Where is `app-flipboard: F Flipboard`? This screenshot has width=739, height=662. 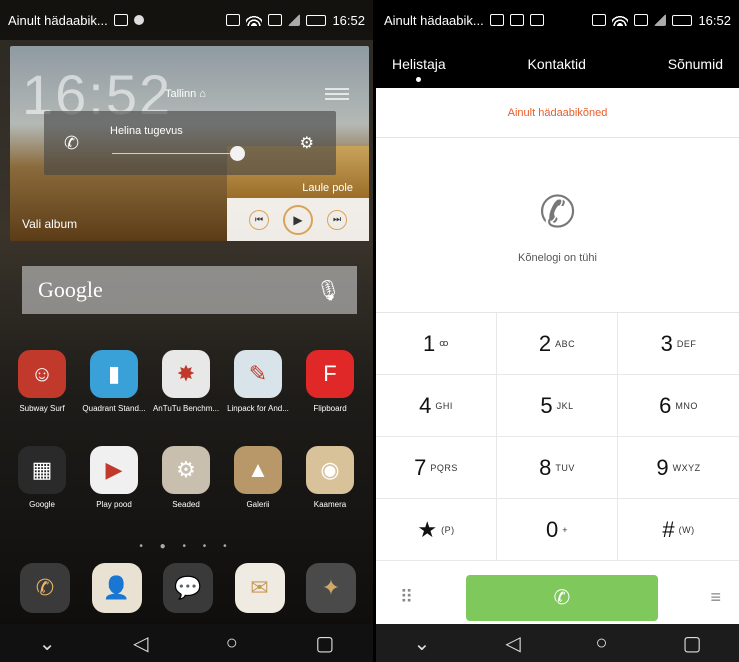
app-flipboard: F Flipboard is located at coordinates (330, 381).